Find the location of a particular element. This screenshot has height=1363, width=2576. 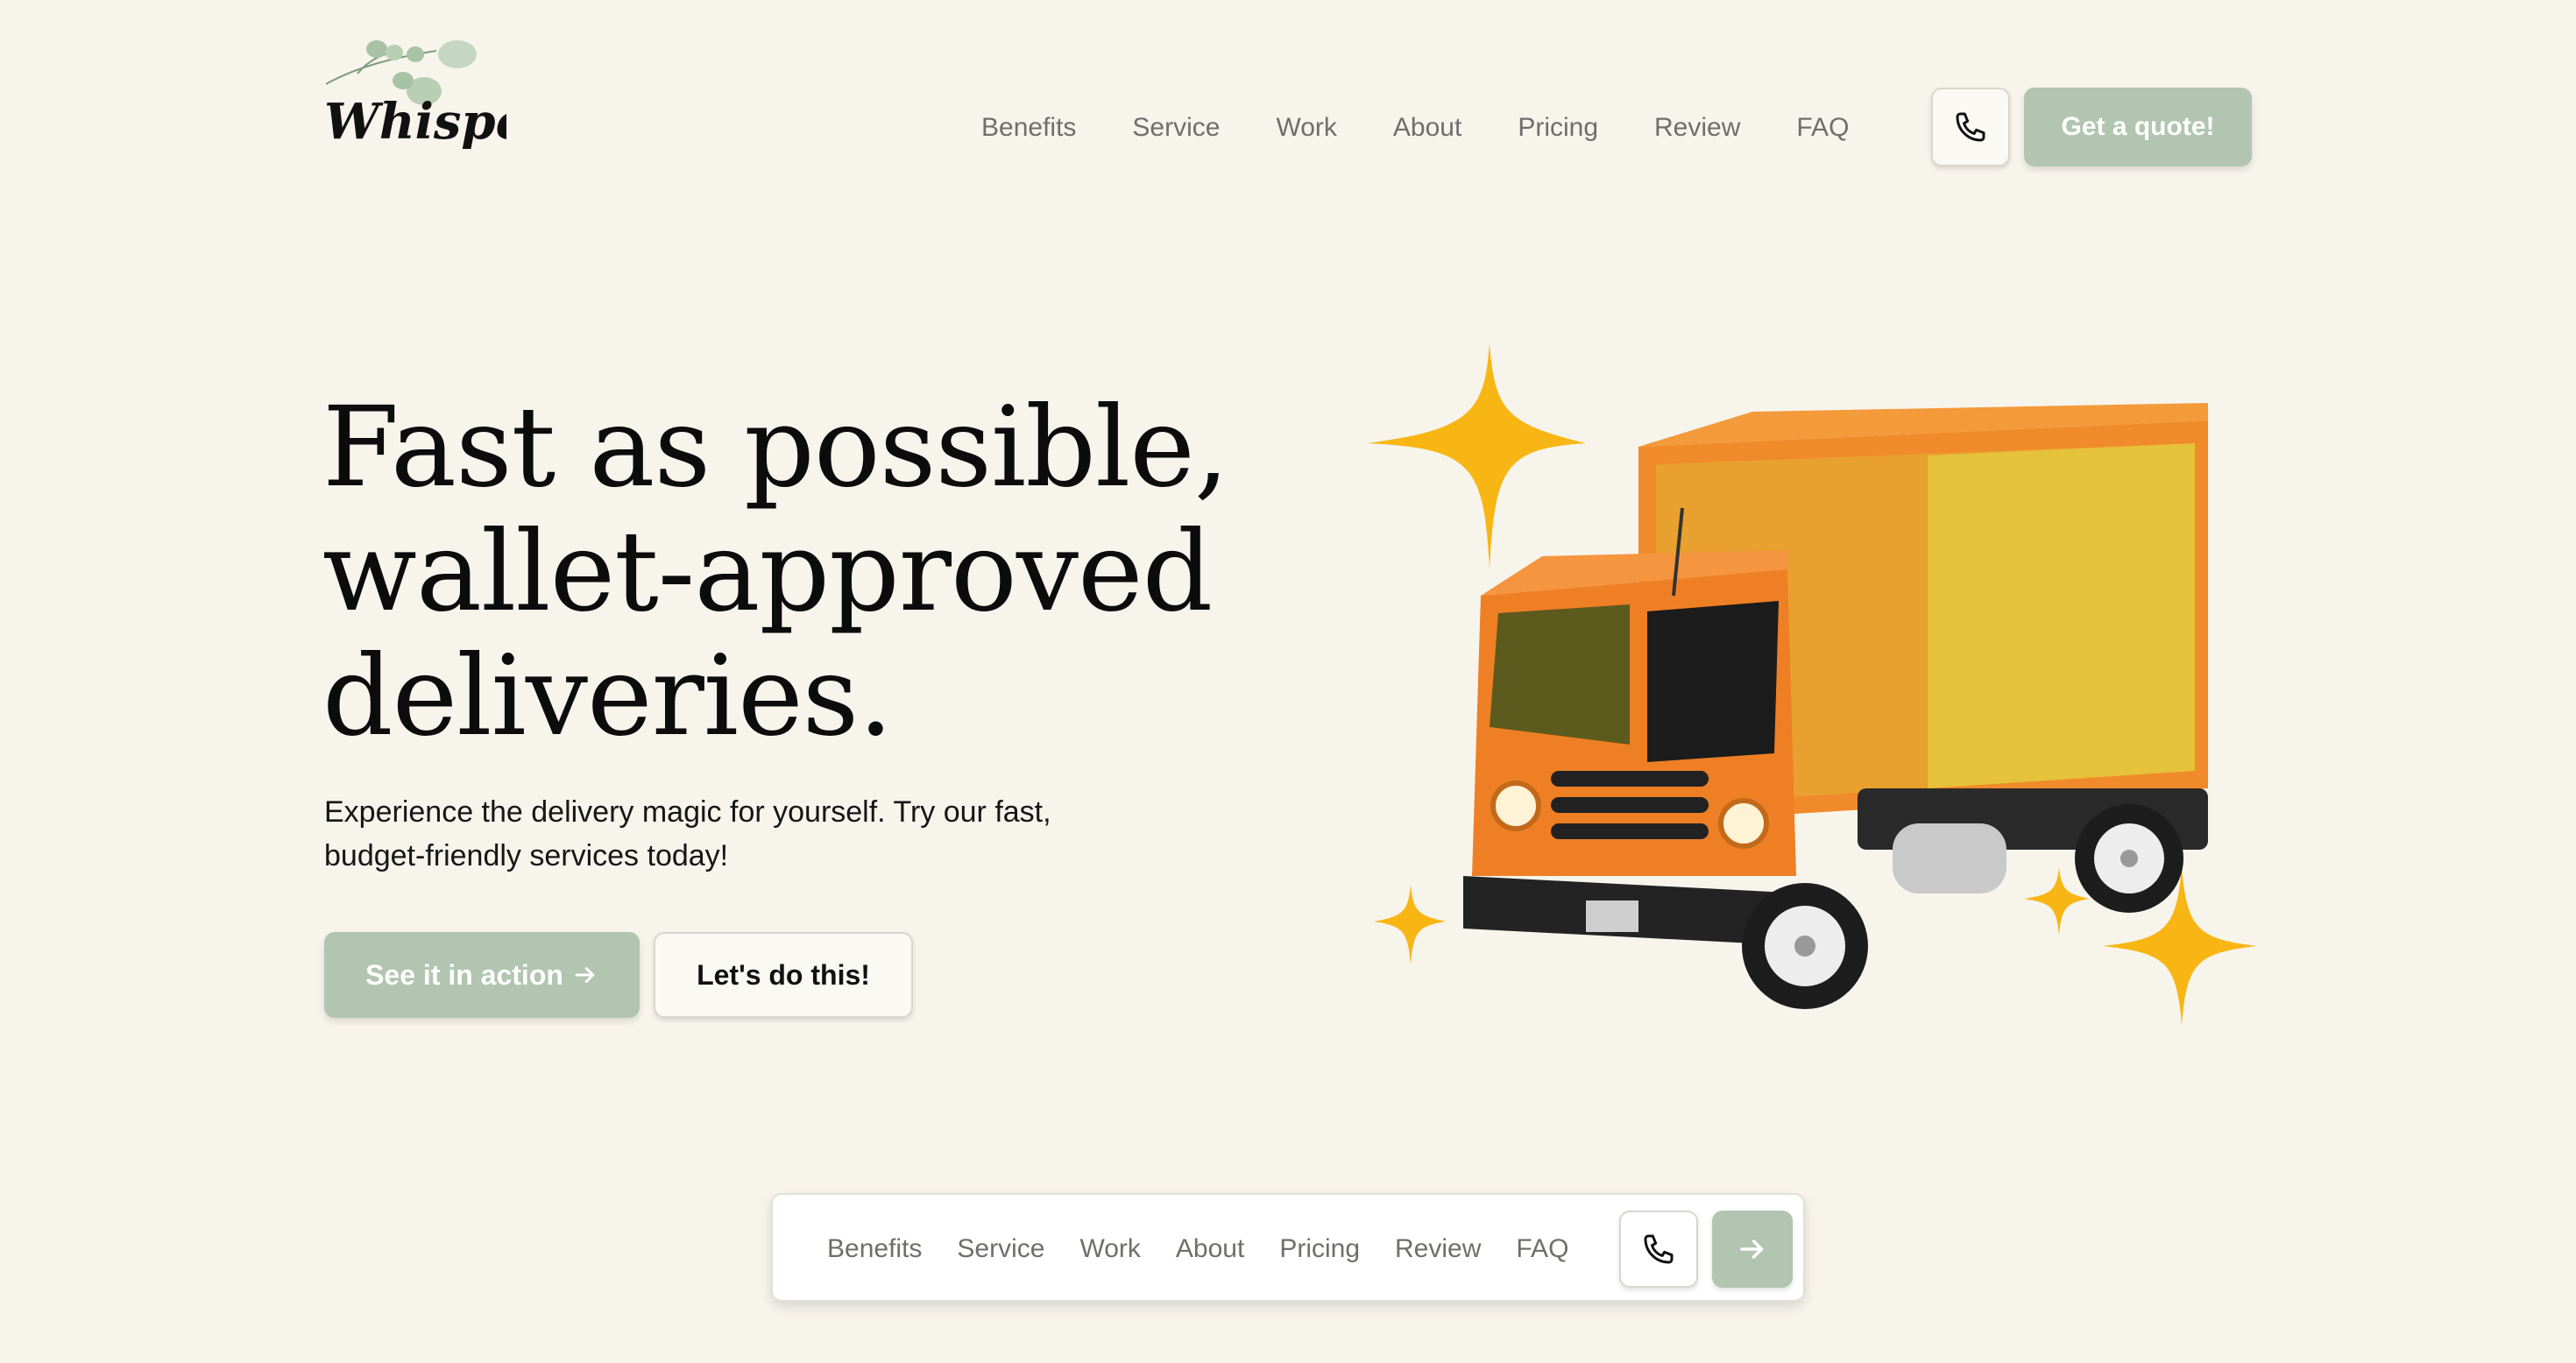

get-quote-button: Get a quote! is located at coordinates (2138, 127).